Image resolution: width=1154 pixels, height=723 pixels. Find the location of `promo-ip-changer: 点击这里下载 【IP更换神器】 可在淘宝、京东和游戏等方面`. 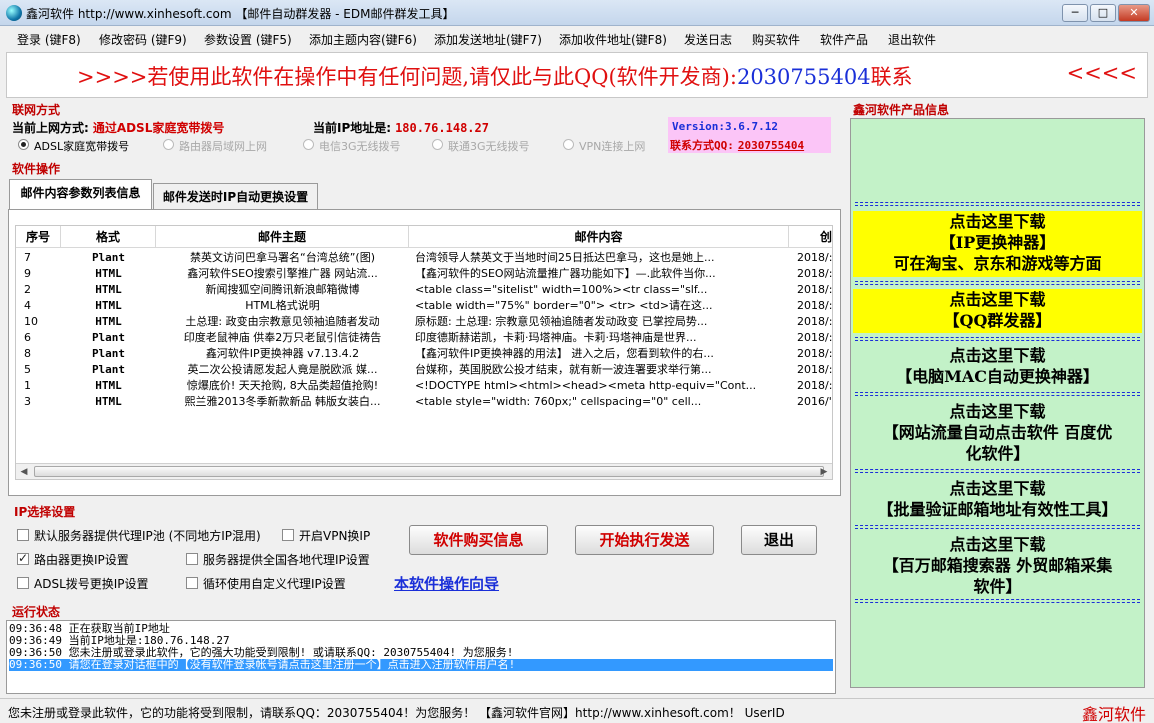

promo-ip-changer: 点击这里下载 【IP更换神器】 可在淘宝、京东和游戏等方面 is located at coordinates (997, 244).